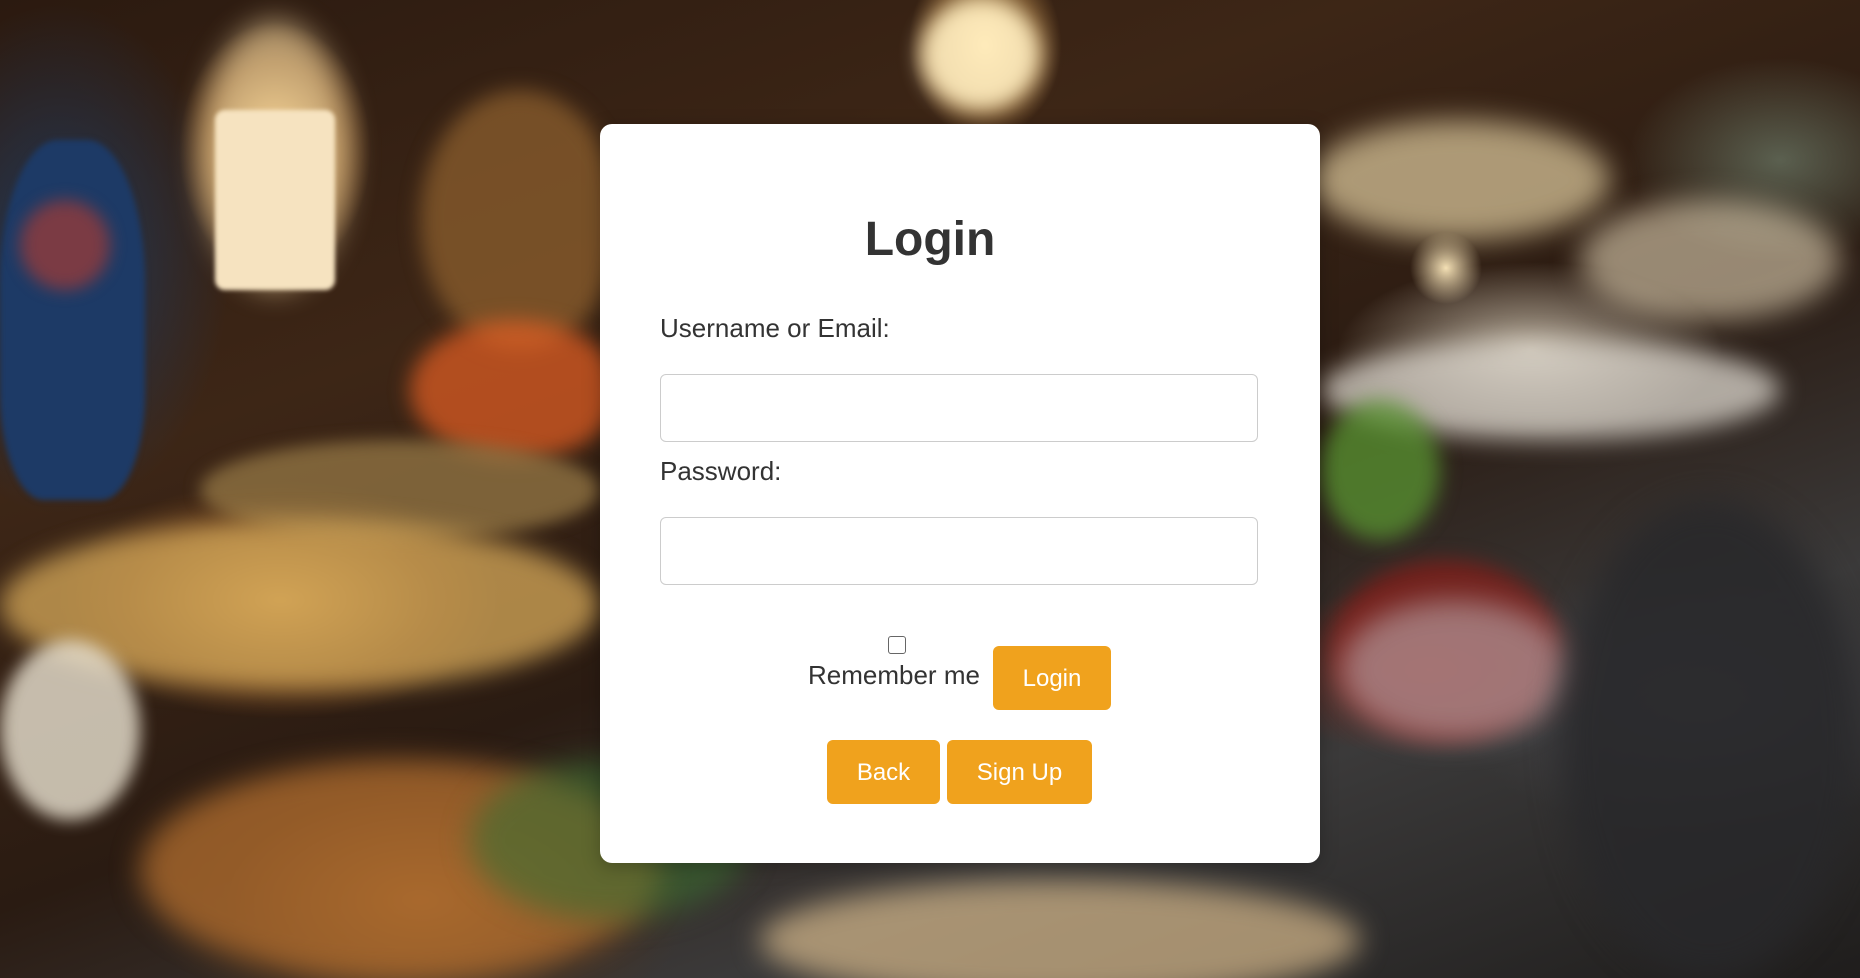 The image size is (1860, 978). Describe the element at coordinates (775, 328) in the screenshot. I see `username-label: Username or Email:` at that location.